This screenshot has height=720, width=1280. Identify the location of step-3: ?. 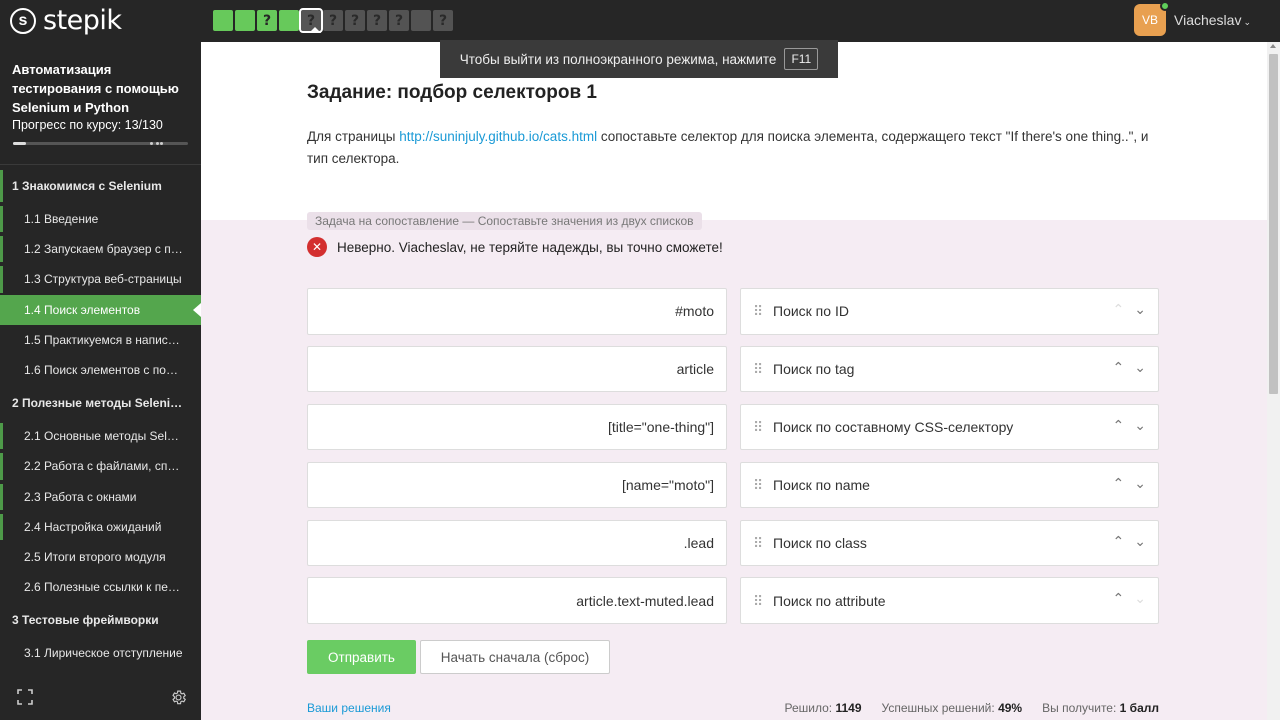
(267, 20).